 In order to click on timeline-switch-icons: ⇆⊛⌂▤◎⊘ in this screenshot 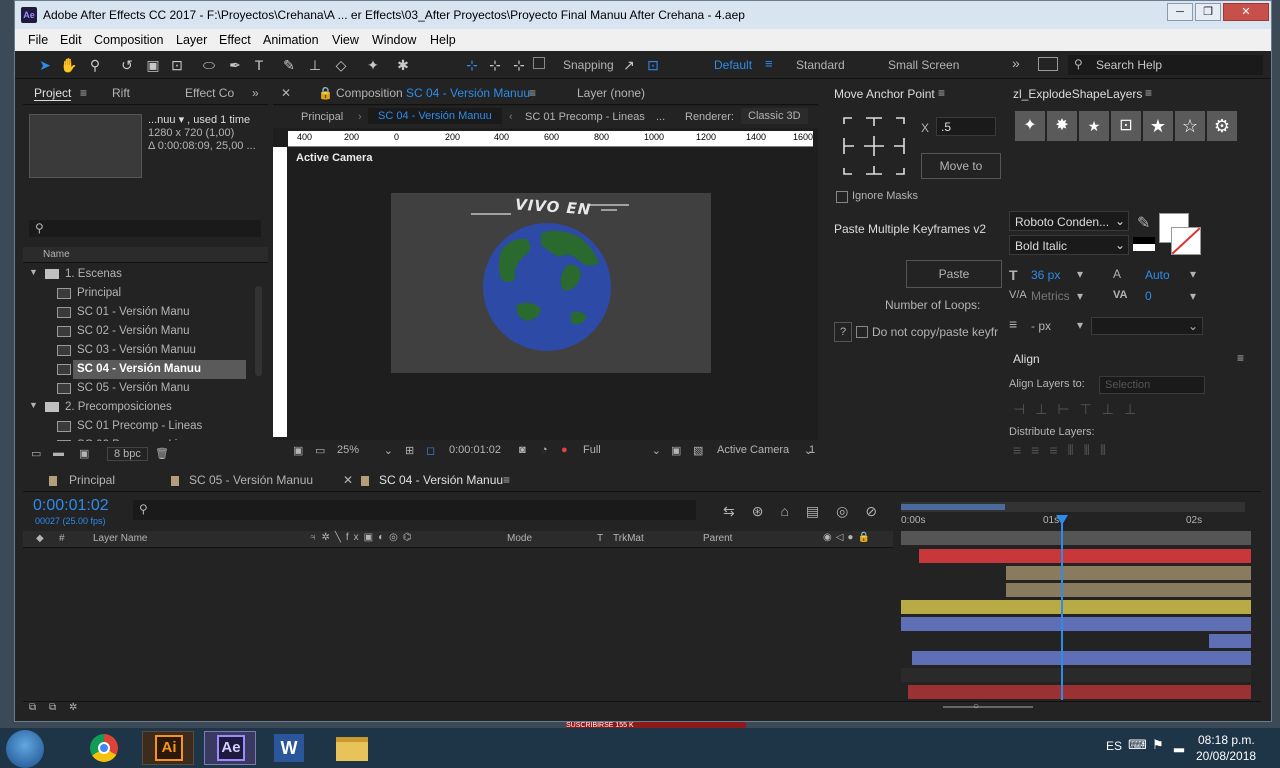, I will do `click(808, 511)`.